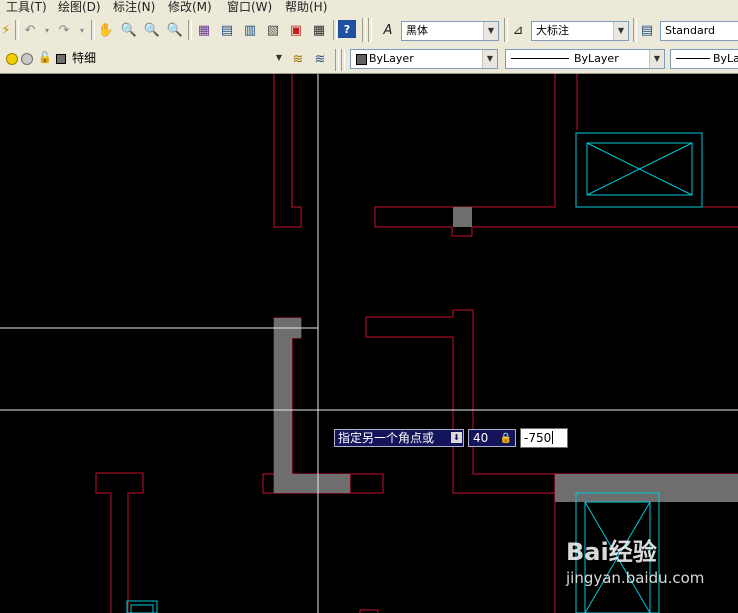  What do you see at coordinates (505, 438) in the screenshot?
I see `lock-icon: 🔒` at bounding box center [505, 438].